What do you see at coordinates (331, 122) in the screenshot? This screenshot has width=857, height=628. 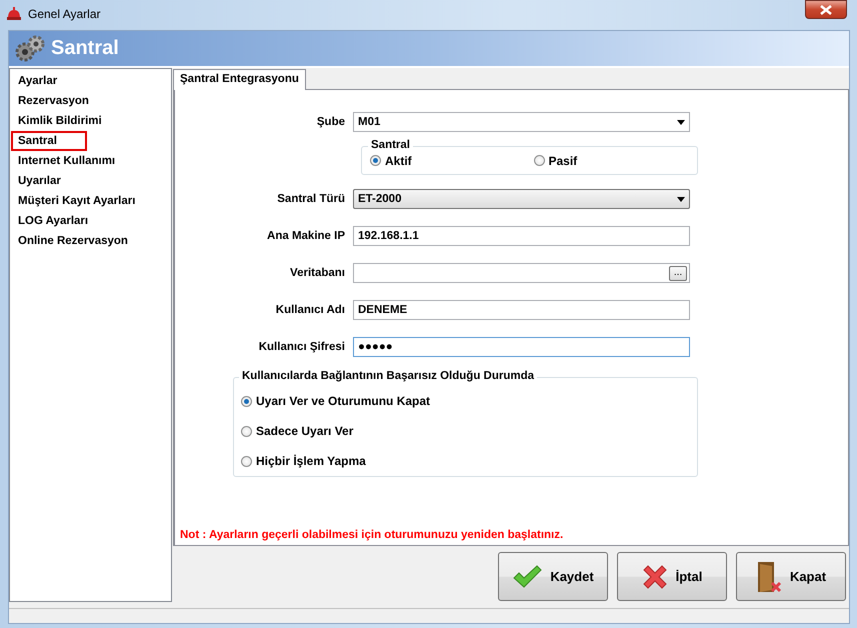 I see `field-label: Şube` at bounding box center [331, 122].